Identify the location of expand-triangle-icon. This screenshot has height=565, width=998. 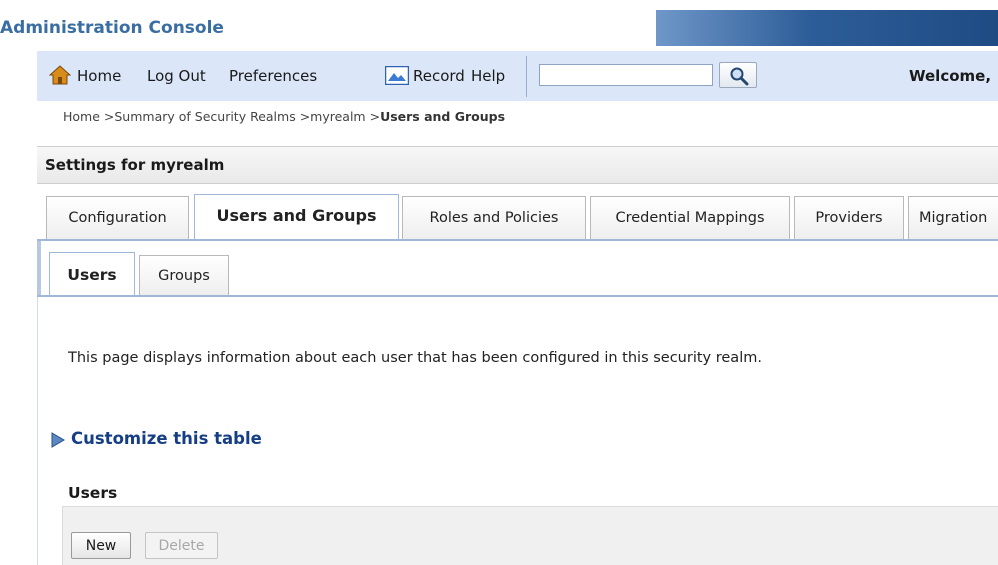
(58, 440).